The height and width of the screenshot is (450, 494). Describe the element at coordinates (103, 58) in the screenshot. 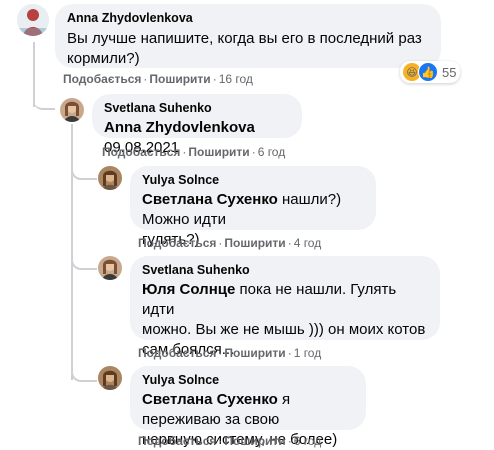

I see `comment-text-line: кормили?)` at that location.